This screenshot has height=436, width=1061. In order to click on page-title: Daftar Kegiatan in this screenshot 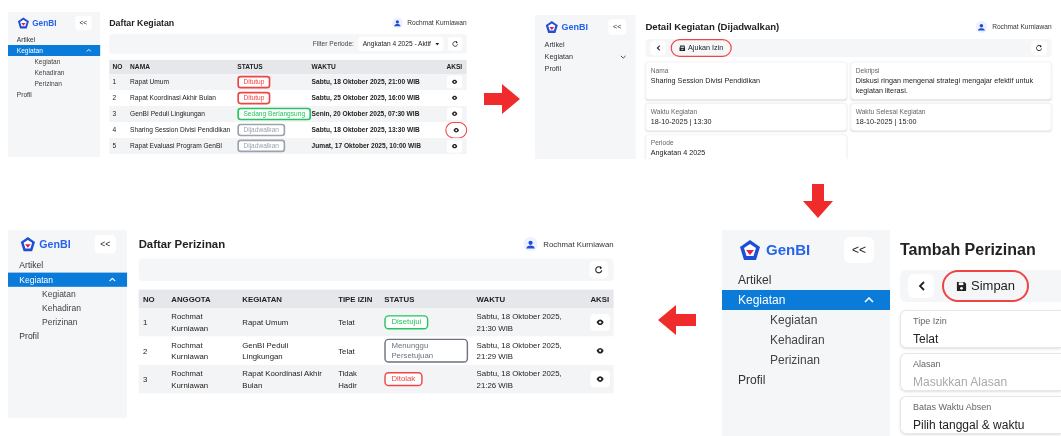, I will do `click(142, 23)`.